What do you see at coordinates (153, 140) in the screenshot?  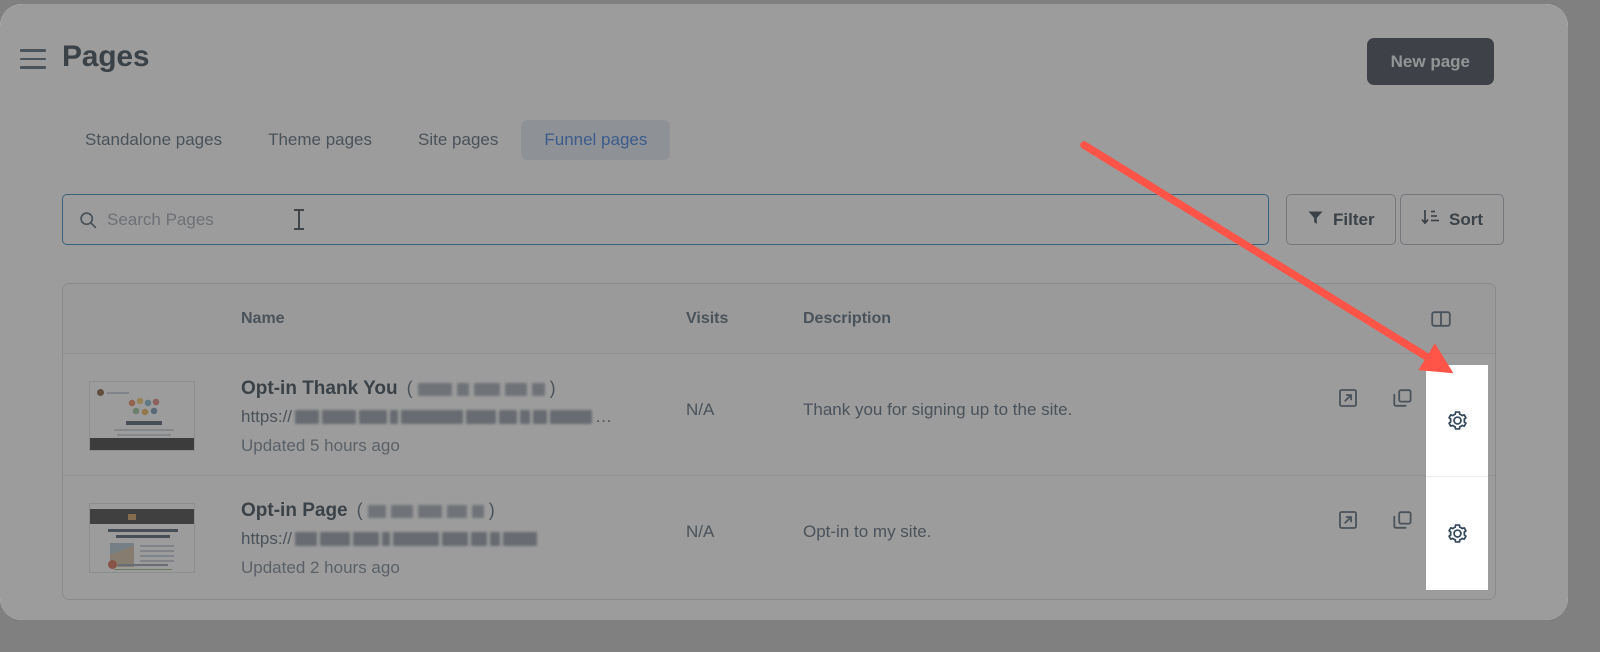 I see `tab-standalone-pages: Standalone pages` at bounding box center [153, 140].